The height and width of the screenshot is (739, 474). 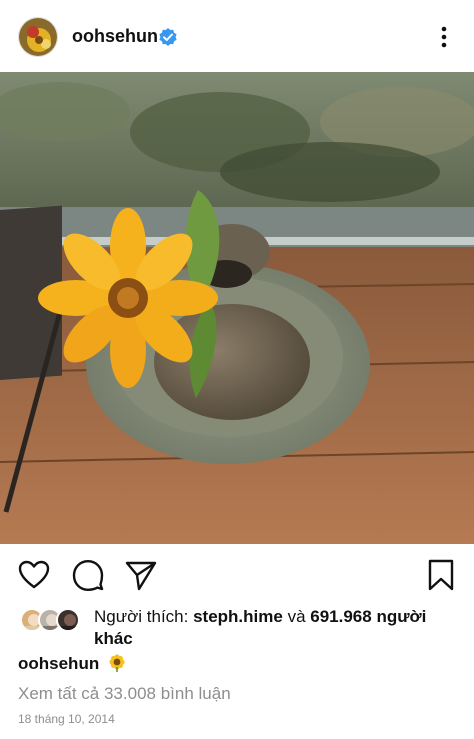 What do you see at coordinates (124, 694) in the screenshot?
I see `view-all-comments-link: Xem tất cả 33.008 bình luận` at bounding box center [124, 694].